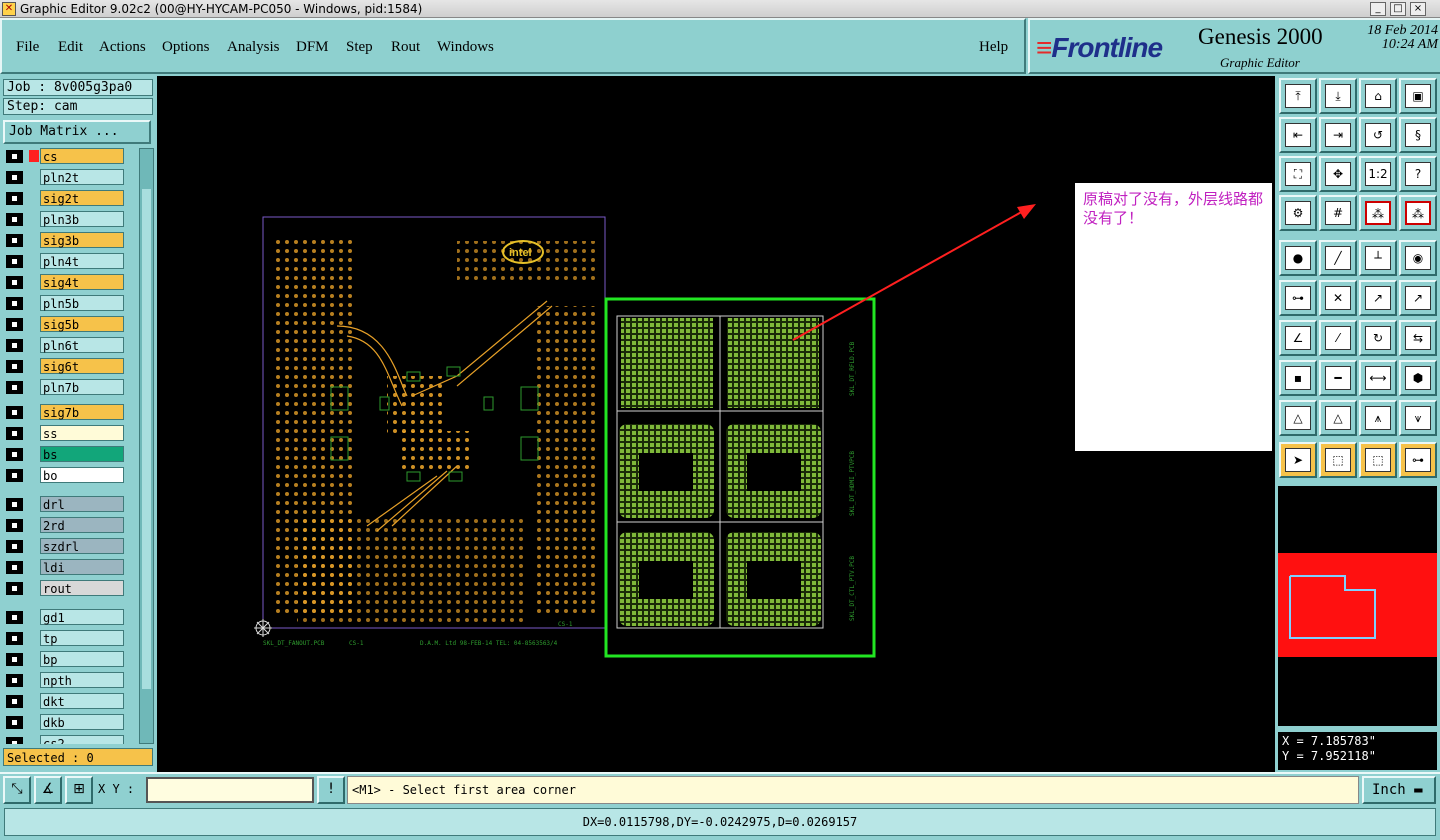 The width and height of the screenshot is (1440, 840). Describe the element at coordinates (70, 366) in the screenshot. I see `layer-row: sig6t` at that location.